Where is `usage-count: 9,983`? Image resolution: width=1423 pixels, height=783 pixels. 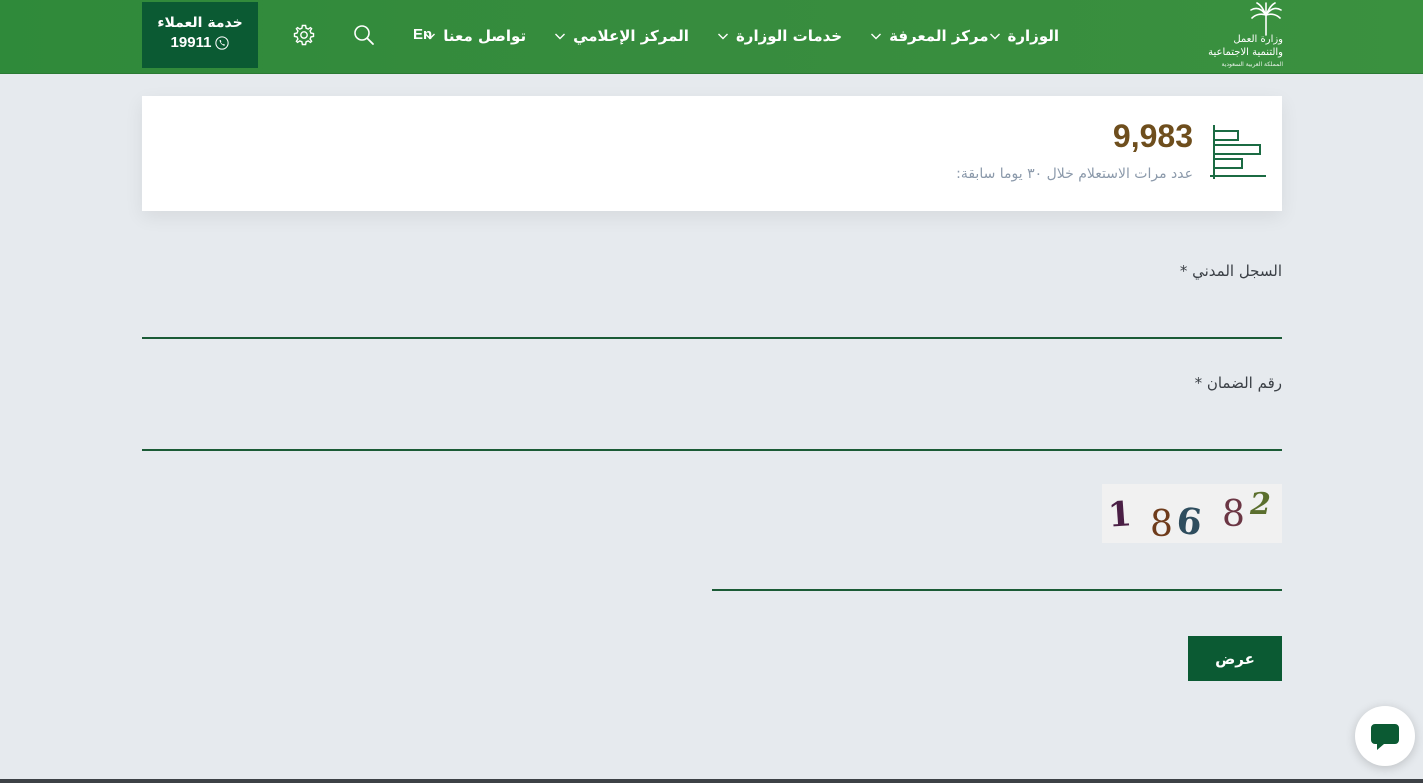 usage-count: 9,983 is located at coordinates (1152, 136).